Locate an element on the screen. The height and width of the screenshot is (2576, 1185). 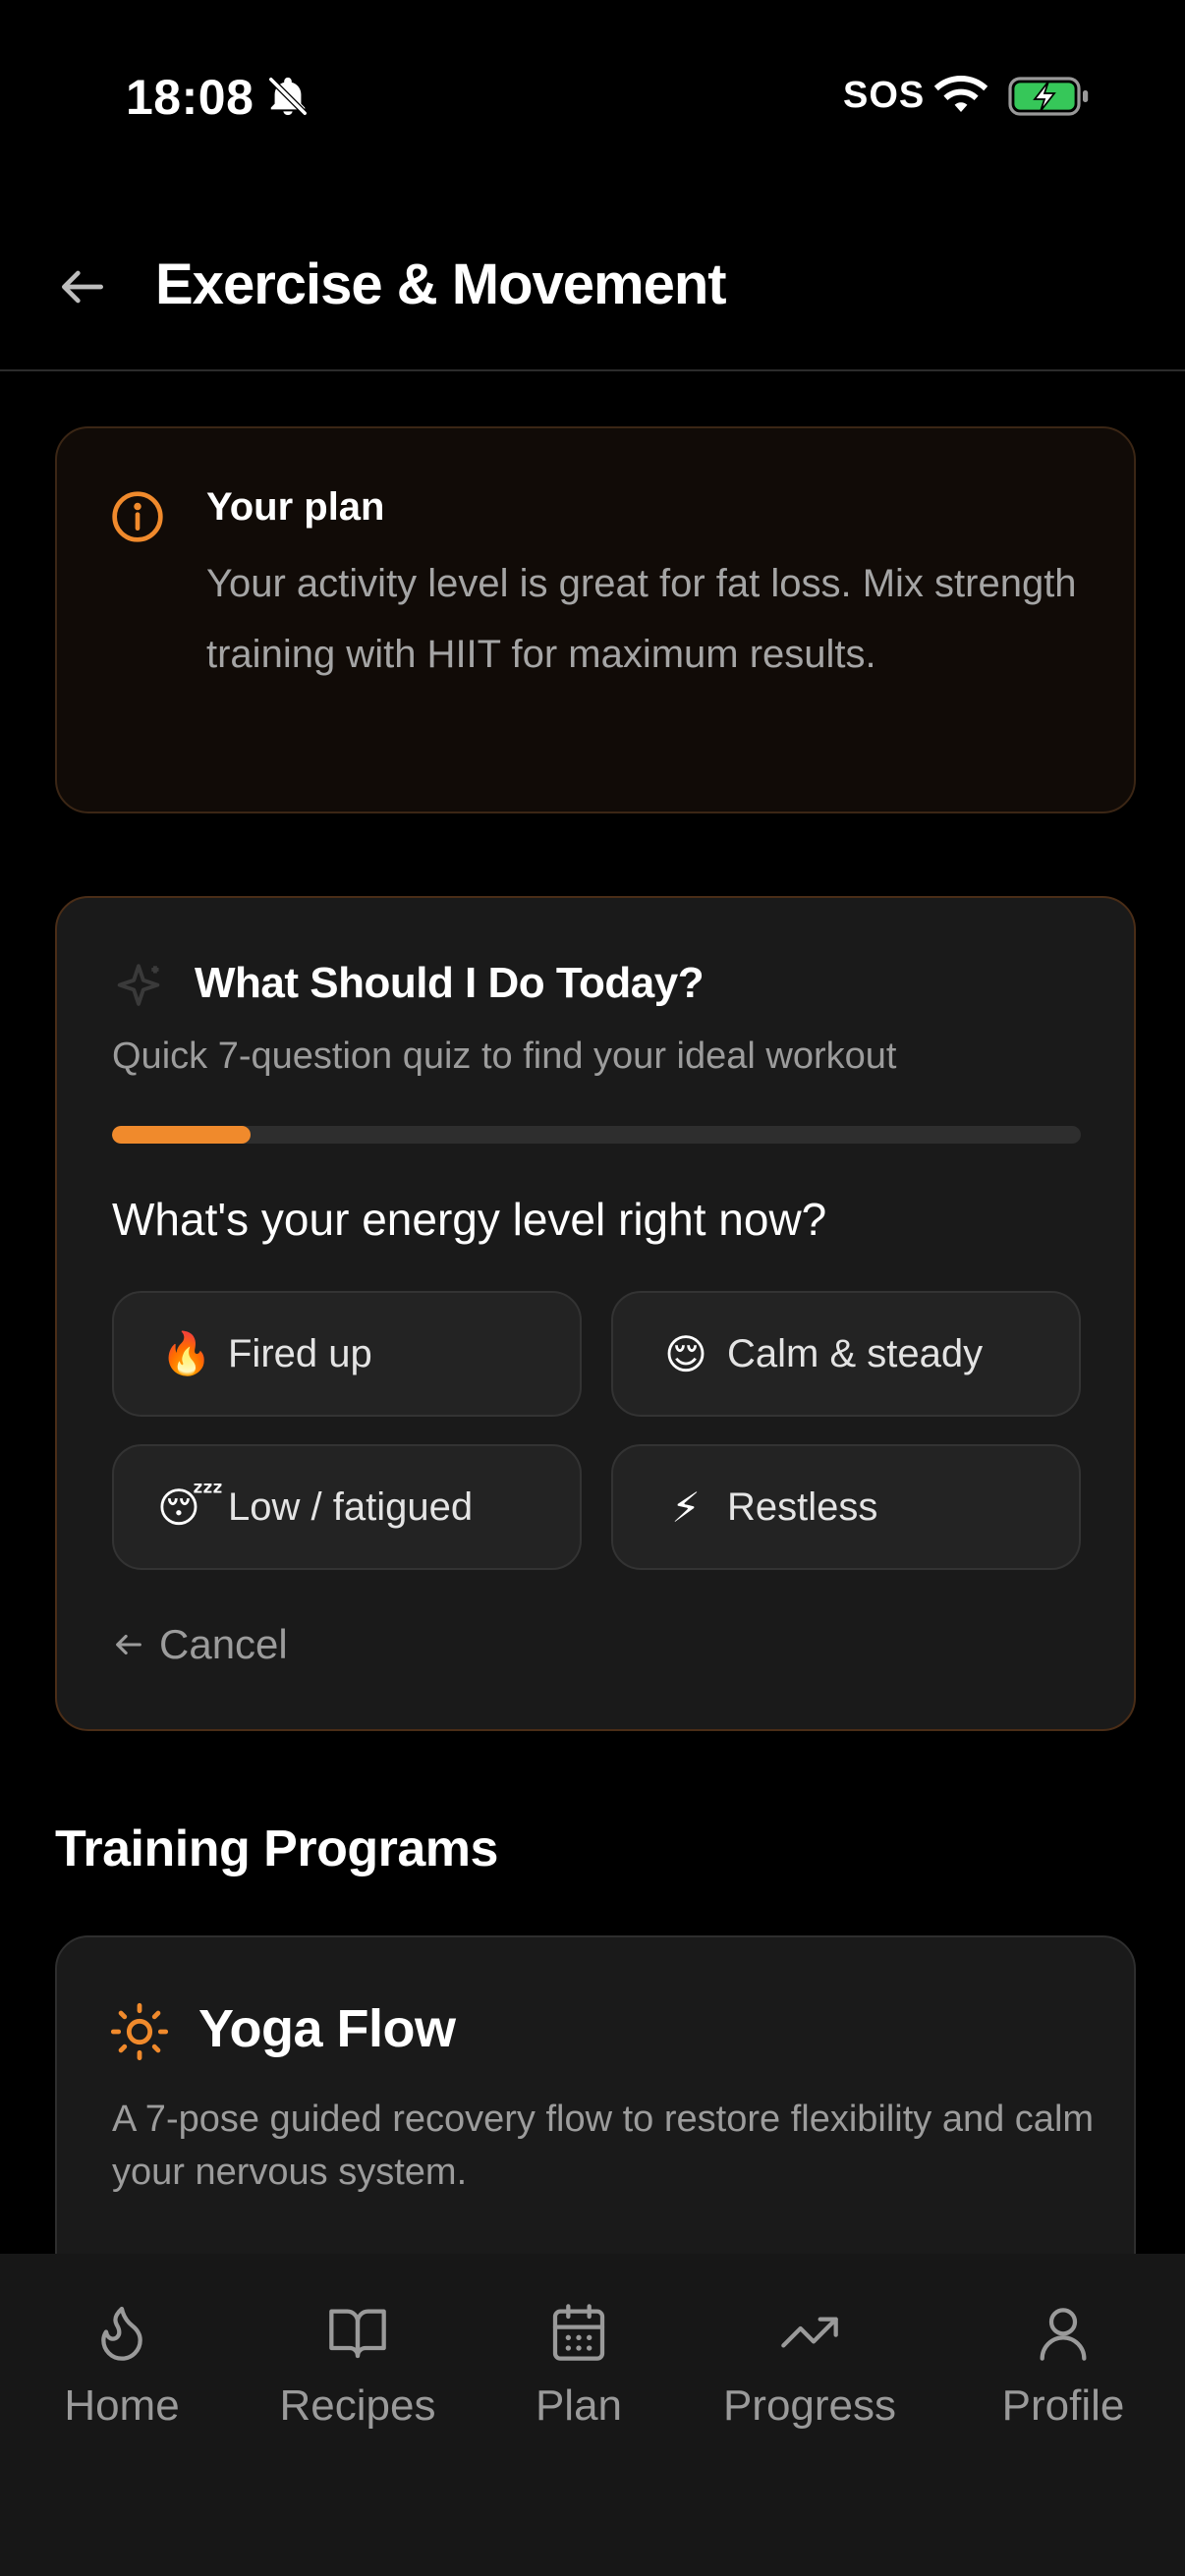
page-title: Exercise & Movement is located at coordinates (441, 284).